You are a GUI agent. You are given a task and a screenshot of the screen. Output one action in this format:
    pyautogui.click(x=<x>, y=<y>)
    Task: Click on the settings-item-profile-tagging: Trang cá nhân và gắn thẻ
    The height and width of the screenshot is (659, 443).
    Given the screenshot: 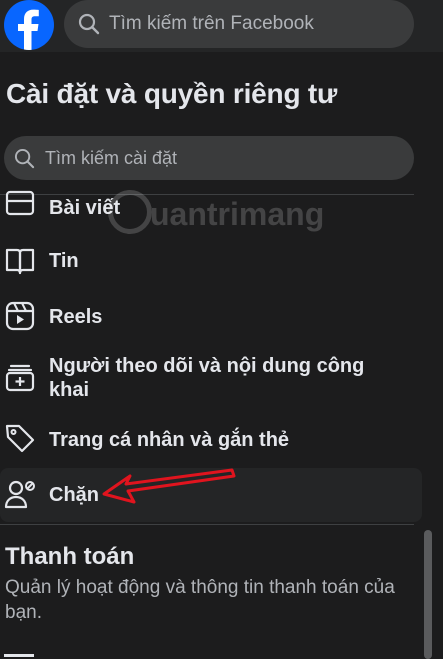 What is the action you would take?
    pyautogui.click(x=211, y=440)
    